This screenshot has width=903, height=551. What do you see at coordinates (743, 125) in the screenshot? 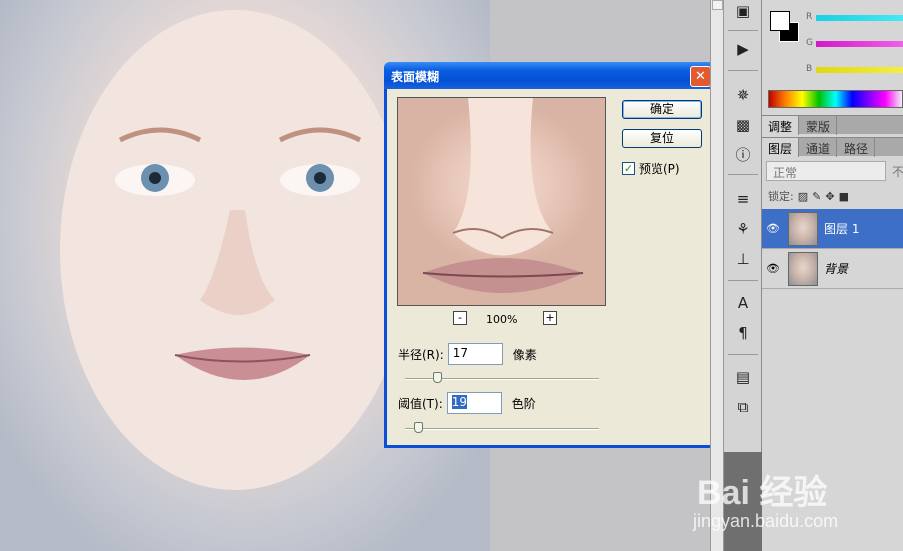
I see `histogram-icon: ▩` at bounding box center [743, 125].